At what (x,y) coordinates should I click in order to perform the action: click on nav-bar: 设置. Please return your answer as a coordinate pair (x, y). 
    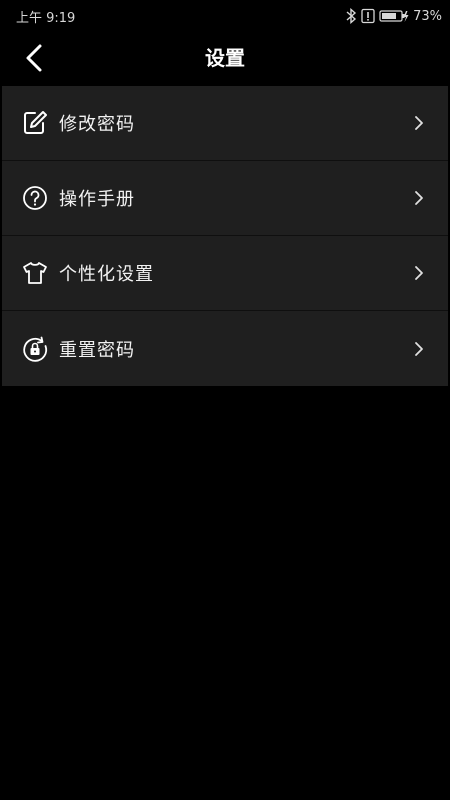
    Looking at the image, I should click on (225, 58).